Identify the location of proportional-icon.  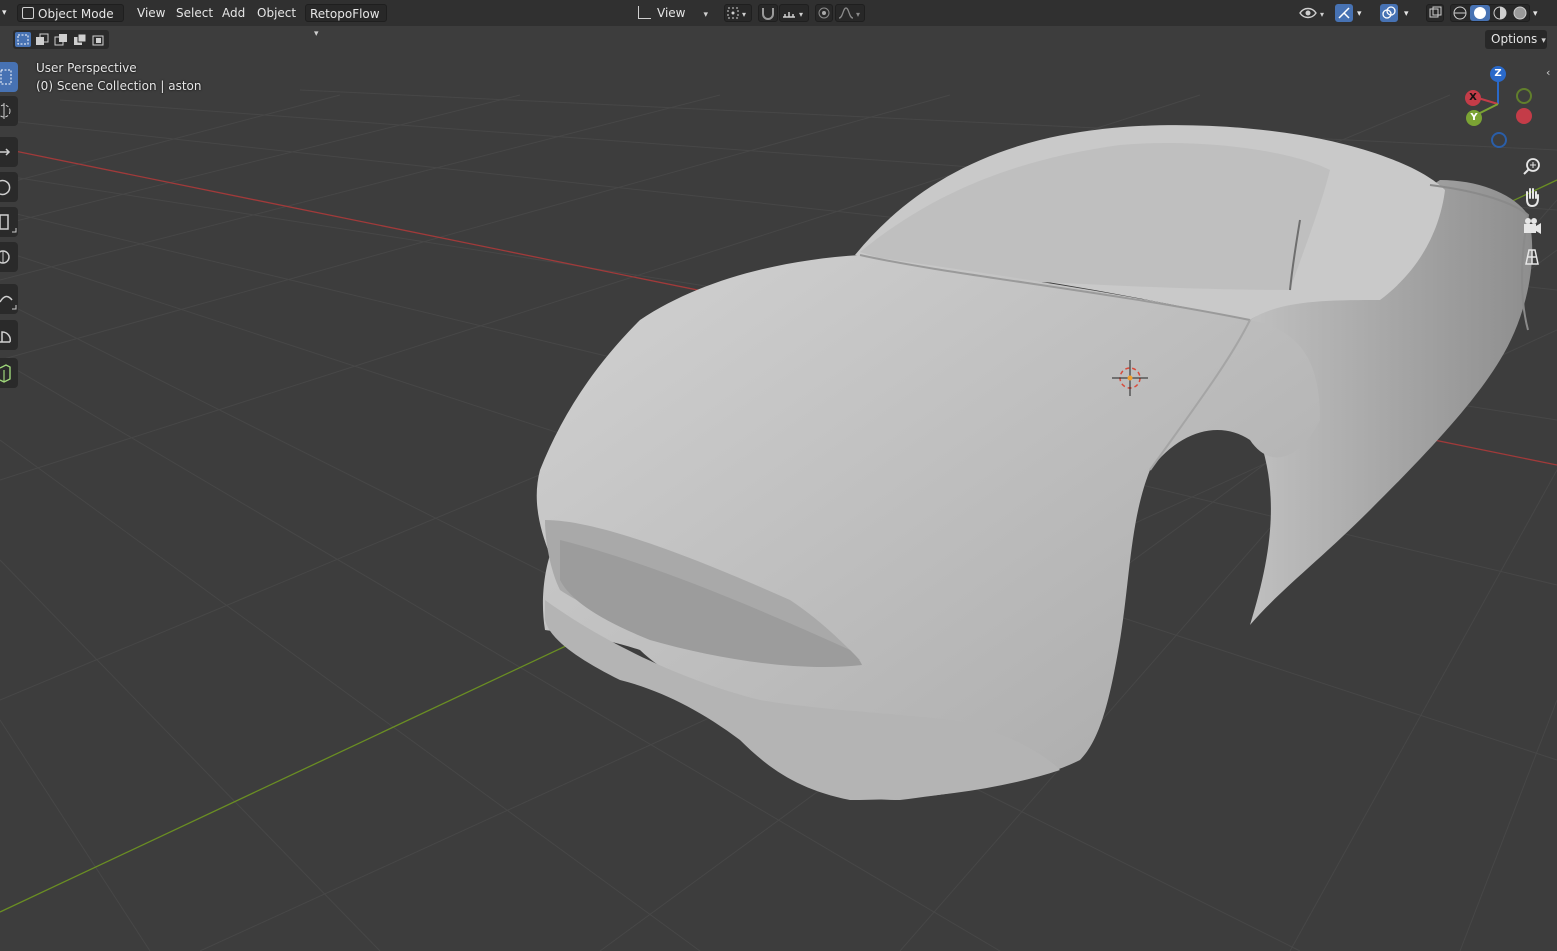
(824, 13).